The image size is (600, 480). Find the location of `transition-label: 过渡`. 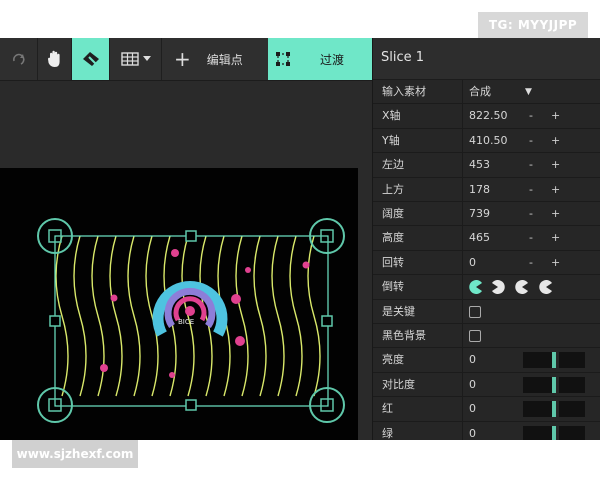

transition-label: 过渡 is located at coordinates (332, 59).